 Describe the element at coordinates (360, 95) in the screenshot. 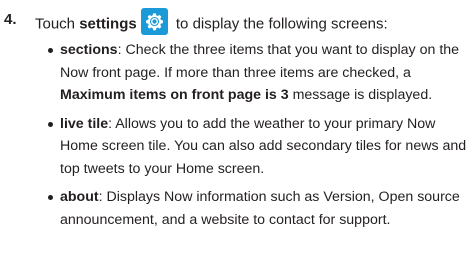

I see `bullet-text-after: message is displayed.` at that location.